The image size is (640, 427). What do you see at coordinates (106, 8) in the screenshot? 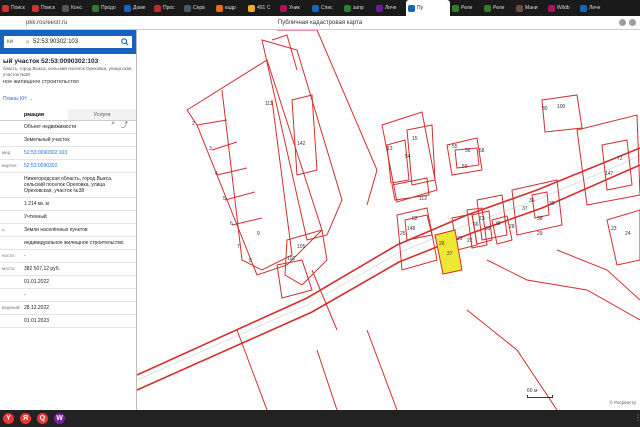
I see `browser-tab: Продо` at bounding box center [106, 8].